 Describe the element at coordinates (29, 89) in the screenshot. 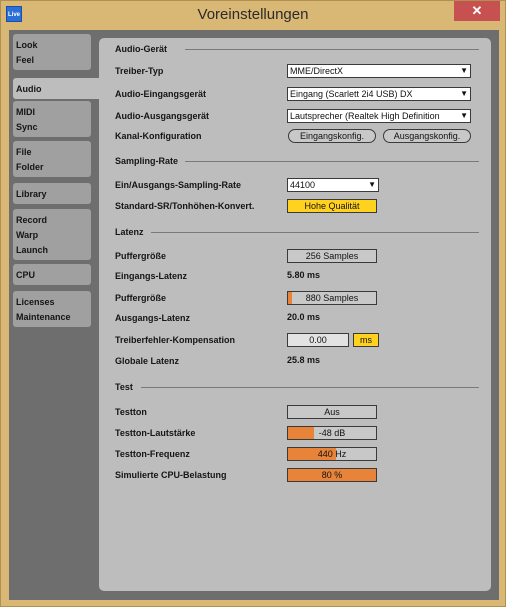

I see `tab-label: Audio` at that location.